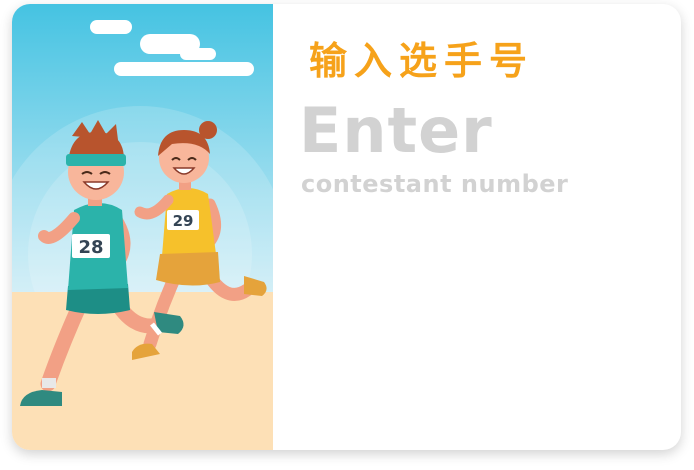 This screenshot has height=470, width=694. I want to click on runner-right-bib: 29, so click(183, 221).